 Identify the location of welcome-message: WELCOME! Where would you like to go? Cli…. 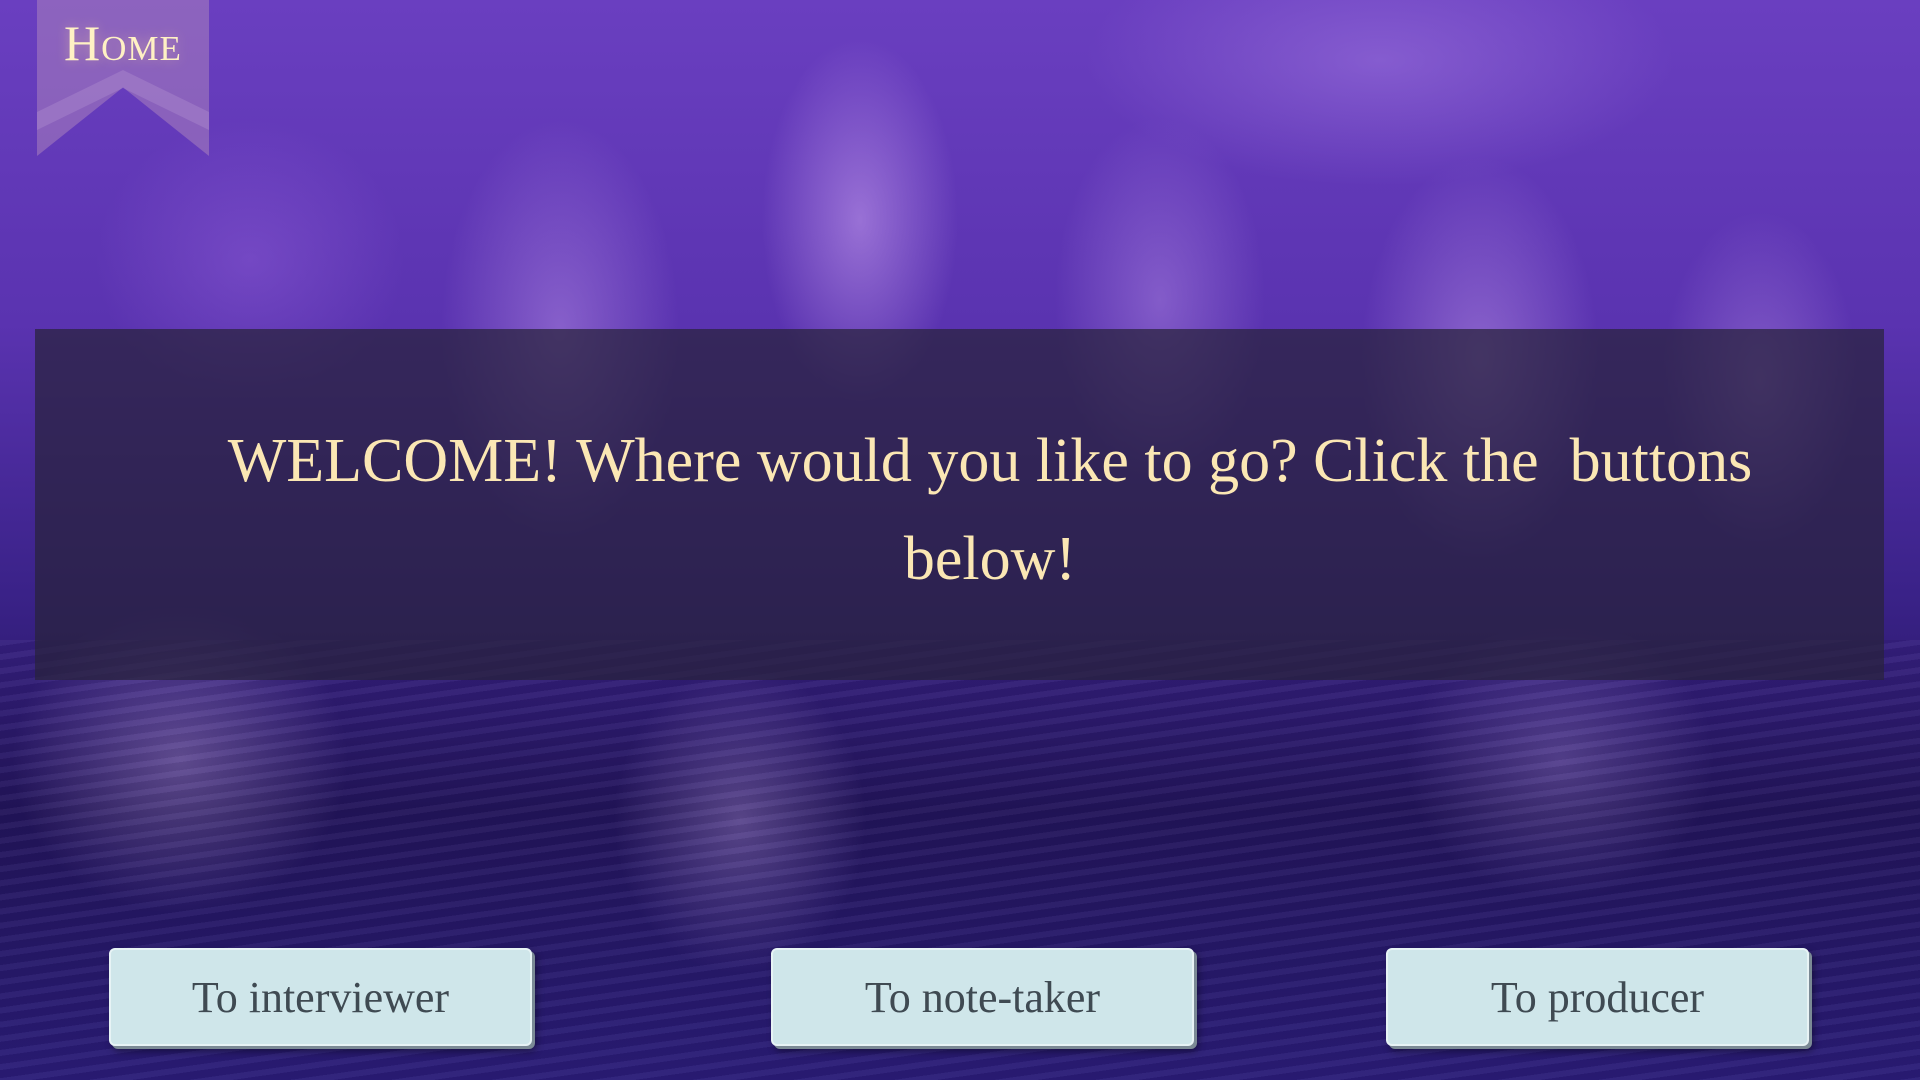
(997, 510).